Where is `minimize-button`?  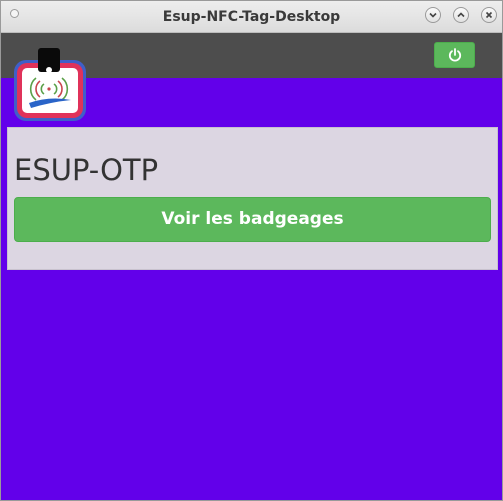 minimize-button is located at coordinates (433, 15).